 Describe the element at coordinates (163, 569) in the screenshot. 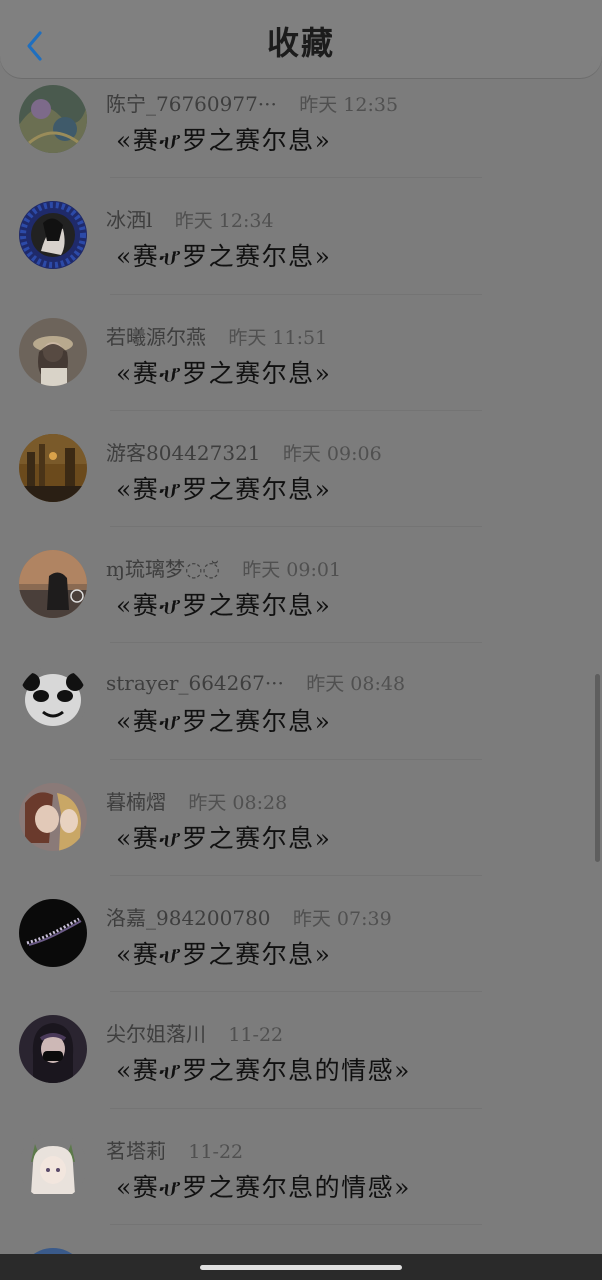

I see `username: ɱ琉璃梦◌◌̆` at that location.